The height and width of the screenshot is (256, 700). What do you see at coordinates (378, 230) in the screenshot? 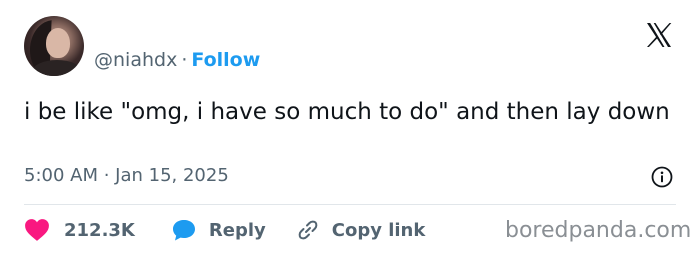
I see `copy-link-label: Copy link` at bounding box center [378, 230].